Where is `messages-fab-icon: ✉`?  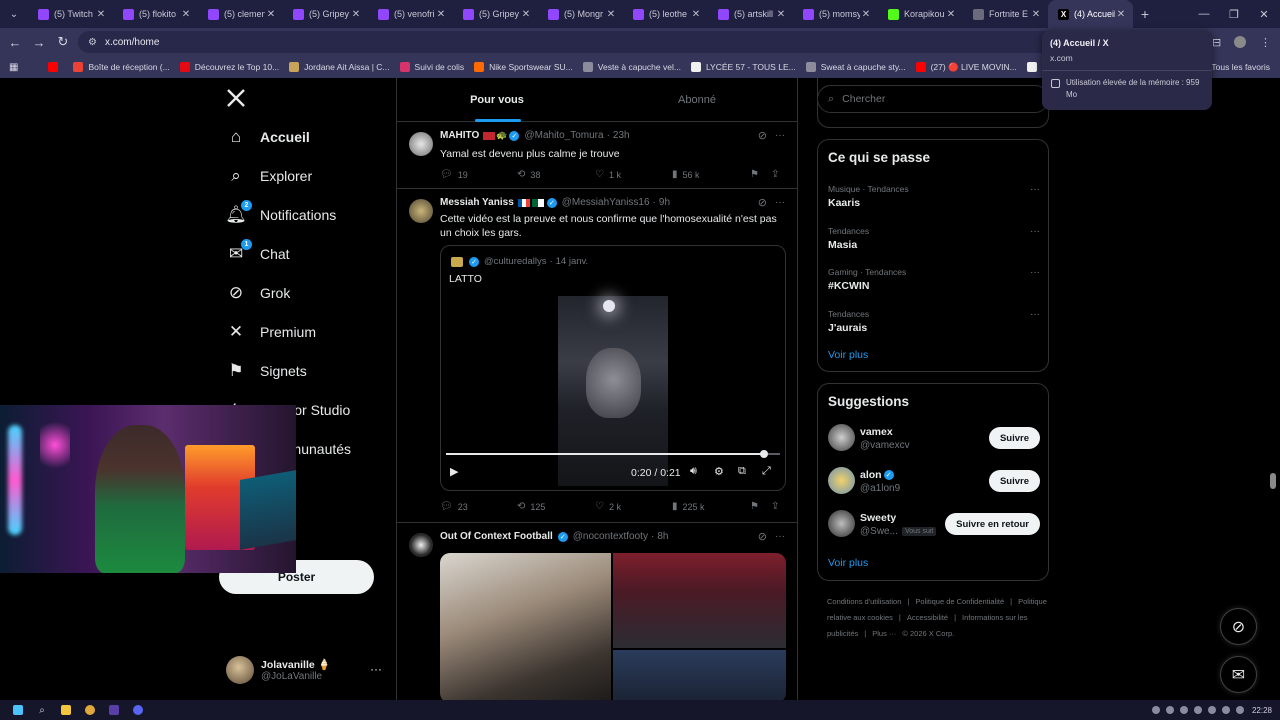
messages-fab-icon: ✉ is located at coordinates (1238, 674).